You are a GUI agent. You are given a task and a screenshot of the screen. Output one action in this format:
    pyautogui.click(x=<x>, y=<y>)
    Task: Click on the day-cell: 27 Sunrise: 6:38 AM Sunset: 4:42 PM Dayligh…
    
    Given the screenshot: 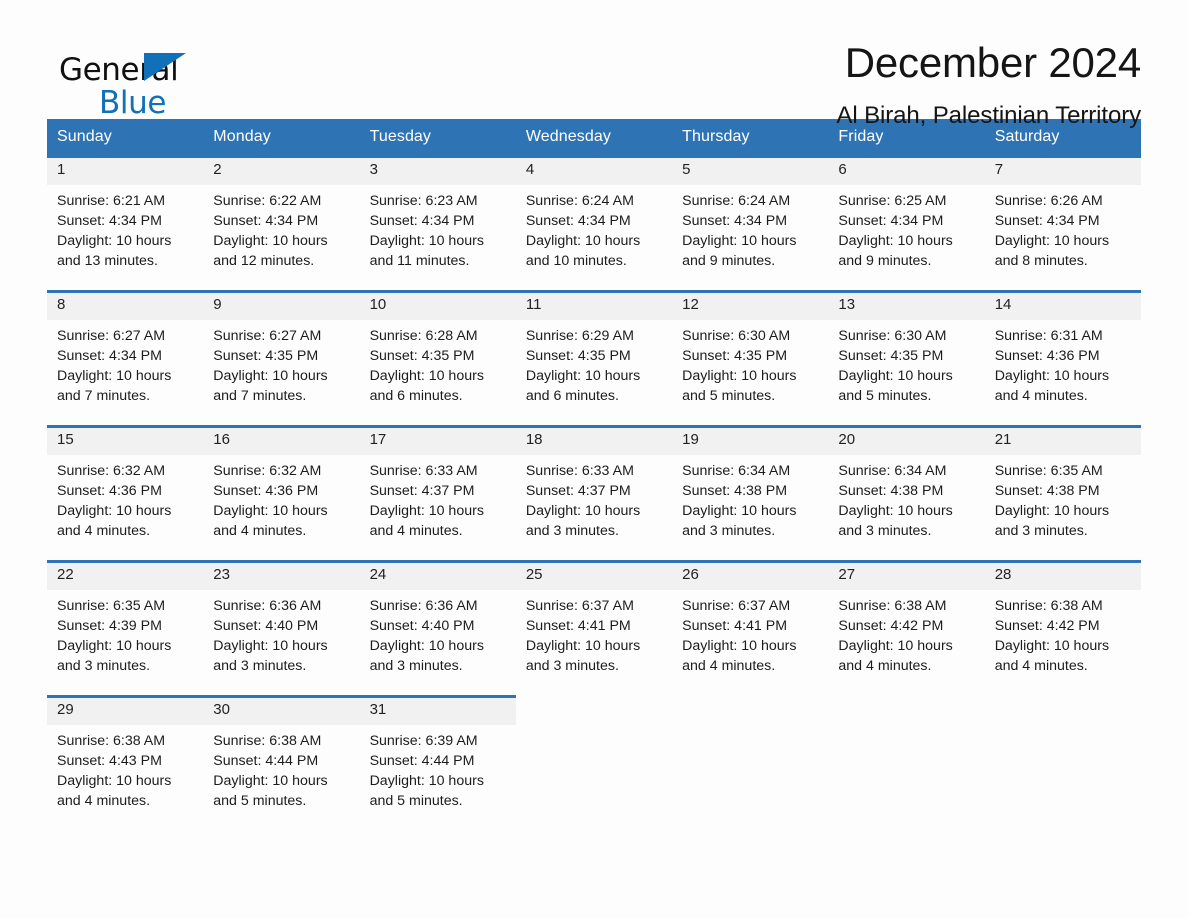 What is the action you would take?
    pyautogui.click(x=906, y=627)
    